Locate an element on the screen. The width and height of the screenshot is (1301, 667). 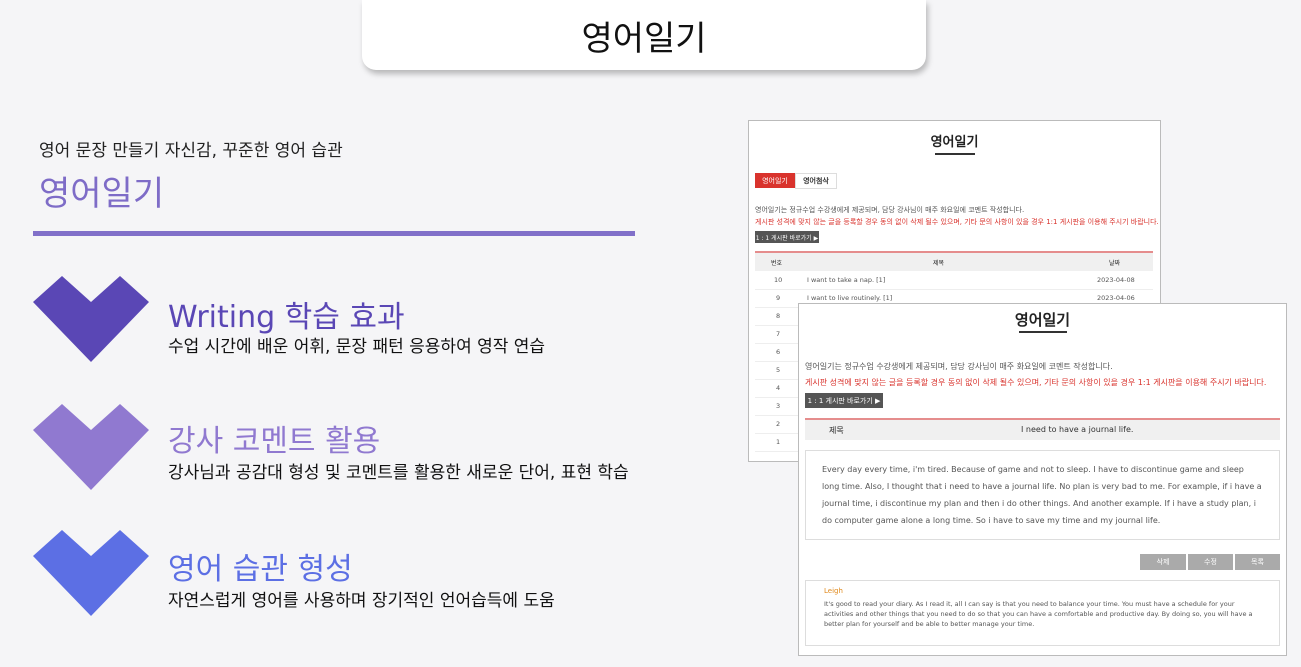
table-header: 번호 제목 날짜 is located at coordinates (954, 262).